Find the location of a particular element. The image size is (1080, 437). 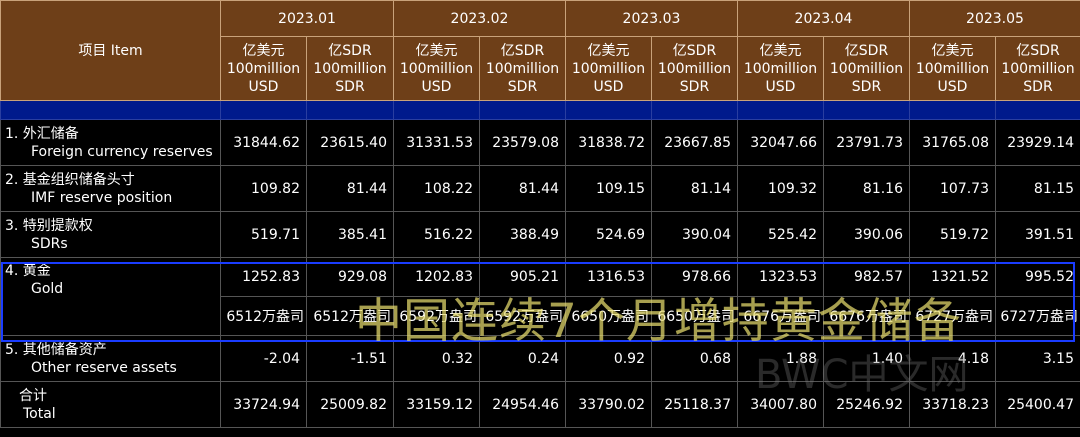

value-cell: 516.22 is located at coordinates (436, 234).